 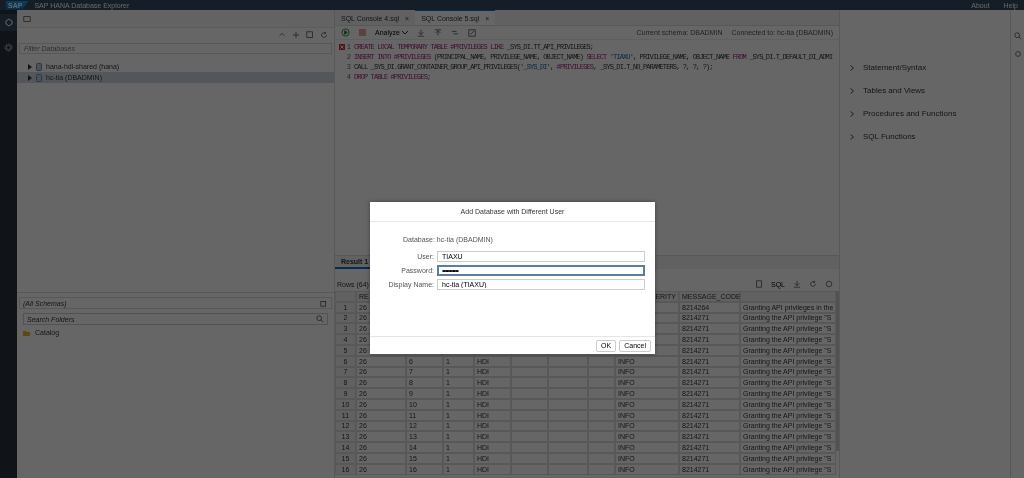 I want to click on upload-icon, so click(x=437, y=32).